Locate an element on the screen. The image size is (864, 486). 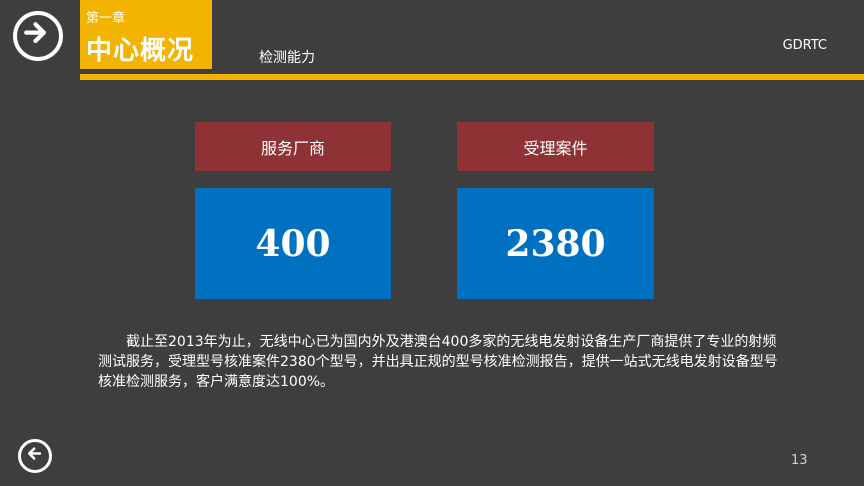
header-divider is located at coordinates (472, 77).